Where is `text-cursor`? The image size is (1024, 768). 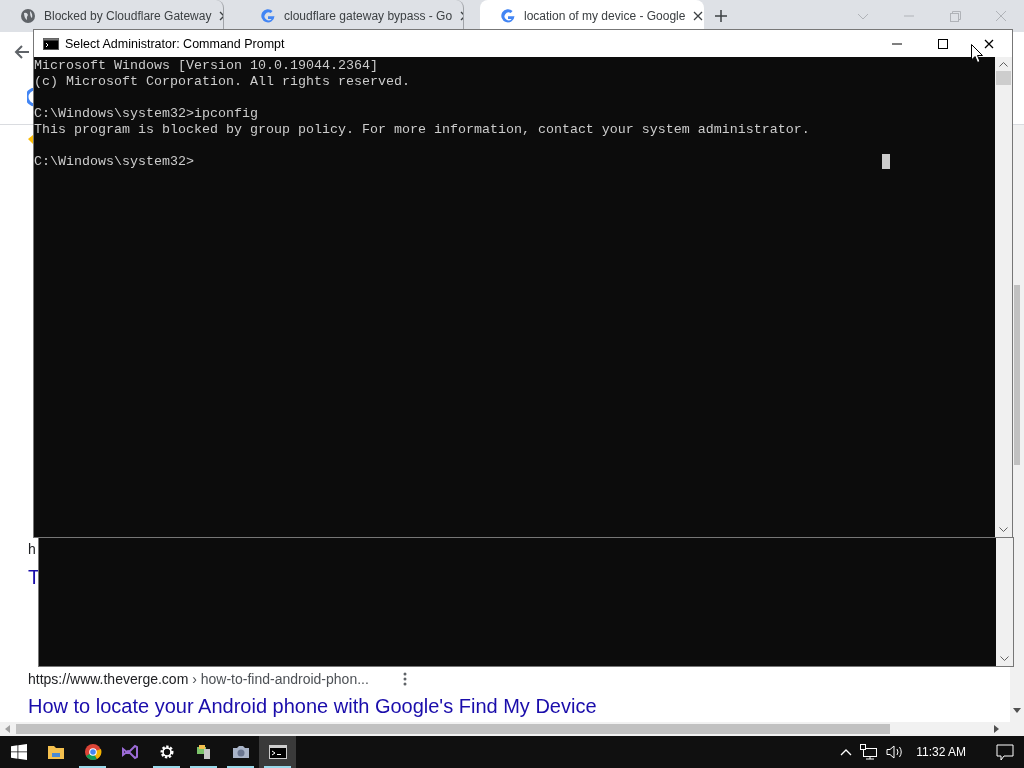 text-cursor is located at coordinates (886, 161).